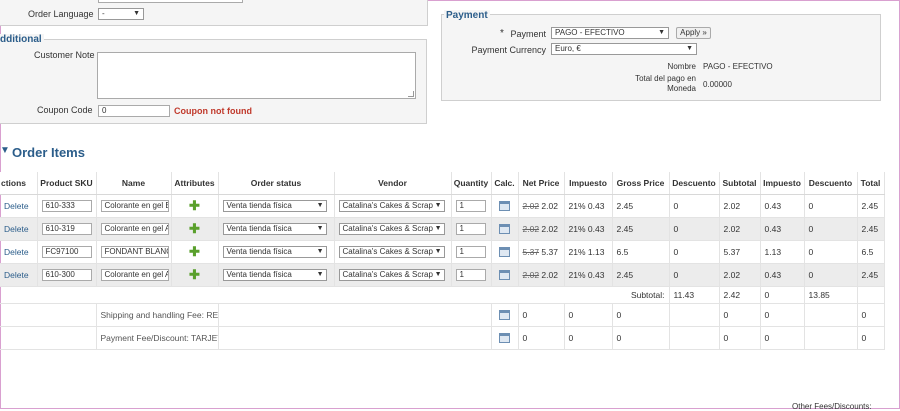  I want to click on fee-total: 0, so click(871, 315).